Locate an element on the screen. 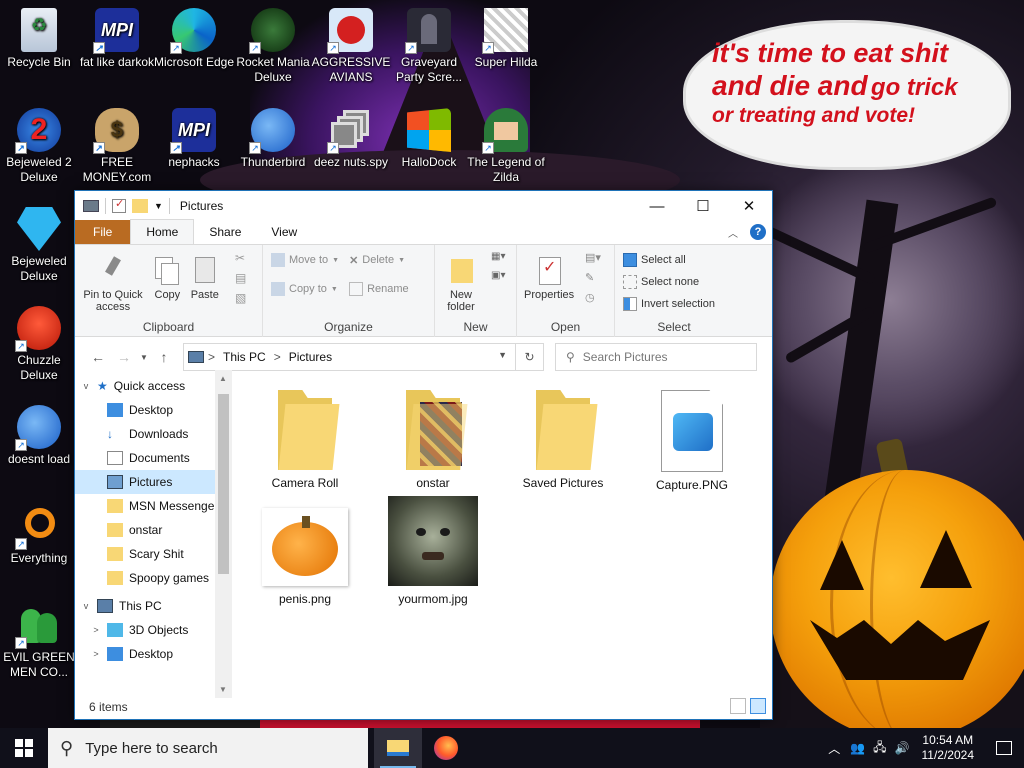 The height and width of the screenshot is (768, 1024). scroll-up-icon: ▲ is located at coordinates (223, 378).